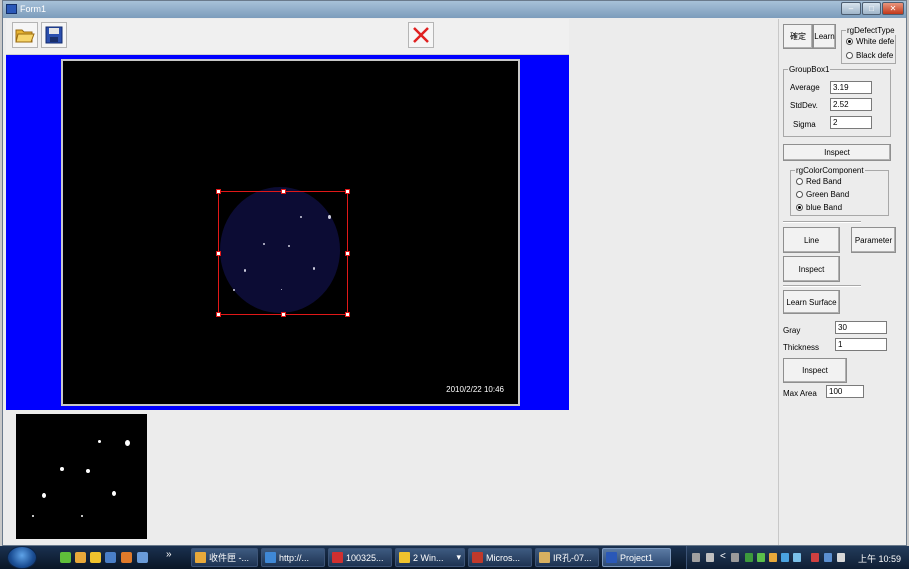 Image resolution: width=909 pixels, height=569 pixels. What do you see at coordinates (696, 557) in the screenshot?
I see `keyboard-icon` at bounding box center [696, 557].